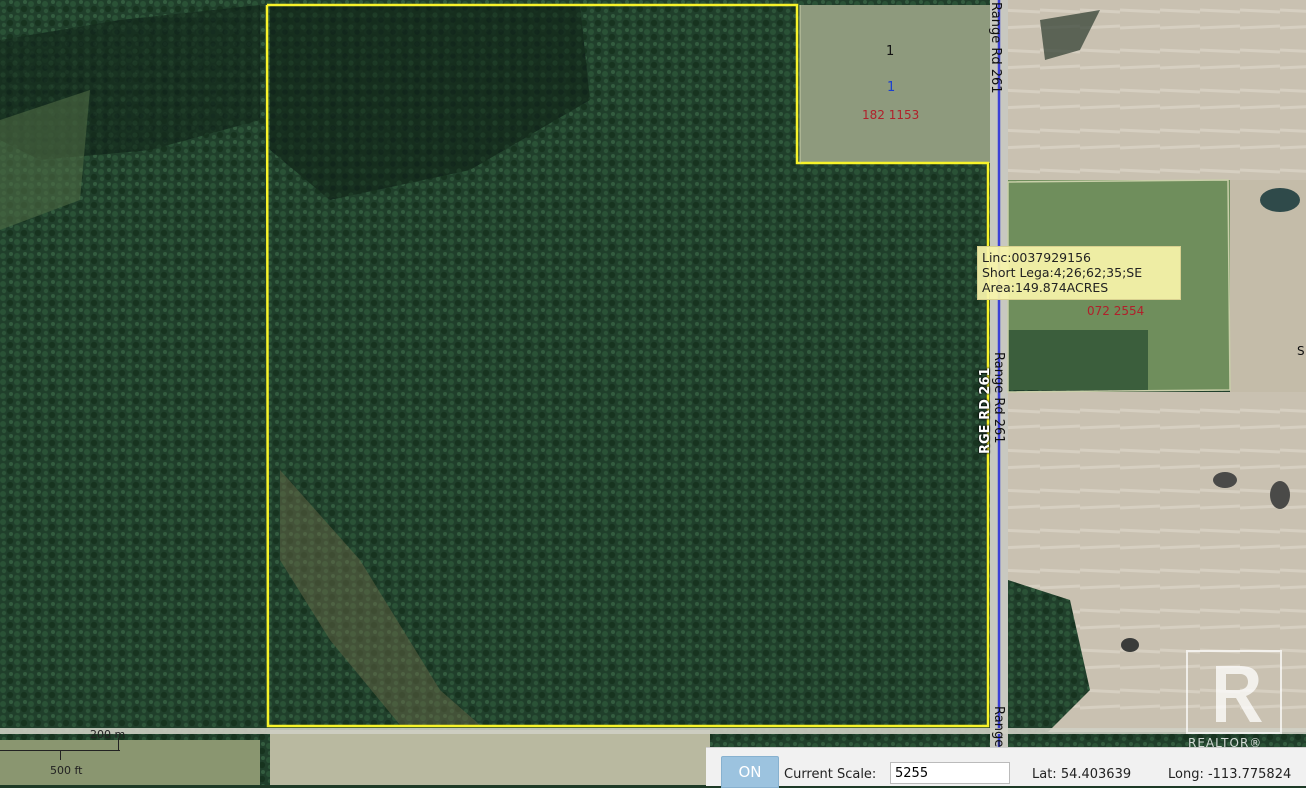 The height and width of the screenshot is (788, 1306). I want to click on scale-bar-metric: 200 m, so click(108, 734).